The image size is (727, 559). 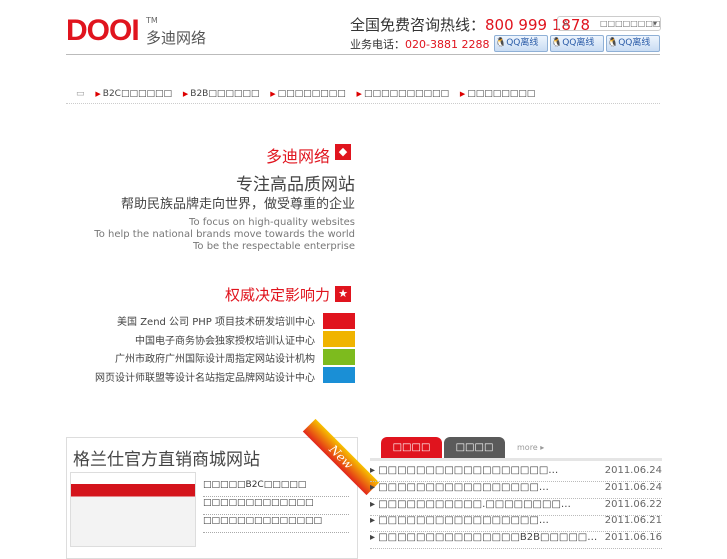 What do you see at coordinates (237, 204) in the screenshot?
I see `banner-slogan-2: 帮助民族品牌走向世界，做受尊重的企业` at bounding box center [237, 204].